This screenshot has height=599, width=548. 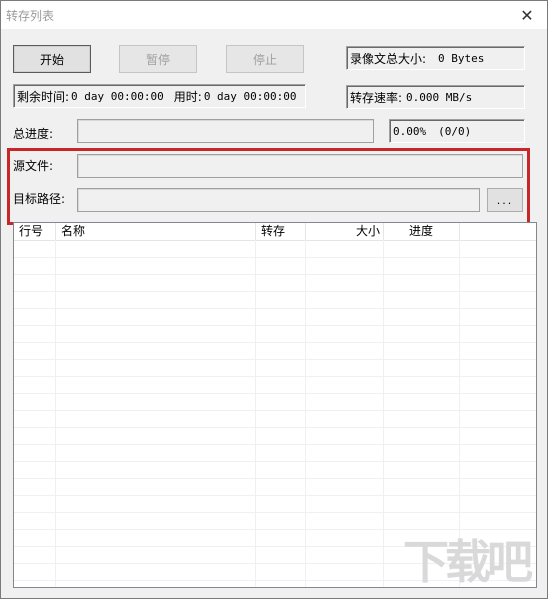 What do you see at coordinates (527, 15) in the screenshot?
I see `close-icon: ✕` at bounding box center [527, 15].